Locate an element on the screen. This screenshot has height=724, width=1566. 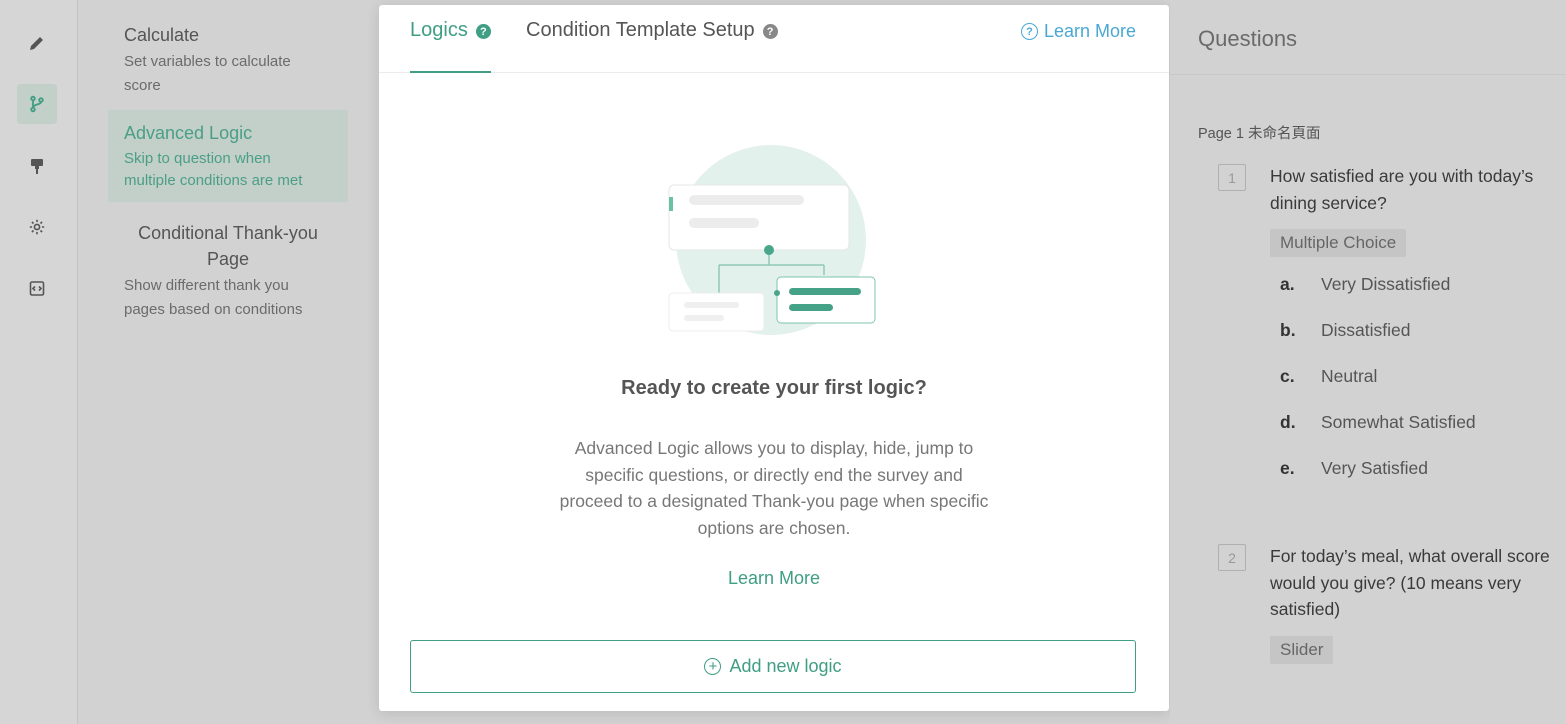
question-circle-icon: ? is located at coordinates (1029, 31).